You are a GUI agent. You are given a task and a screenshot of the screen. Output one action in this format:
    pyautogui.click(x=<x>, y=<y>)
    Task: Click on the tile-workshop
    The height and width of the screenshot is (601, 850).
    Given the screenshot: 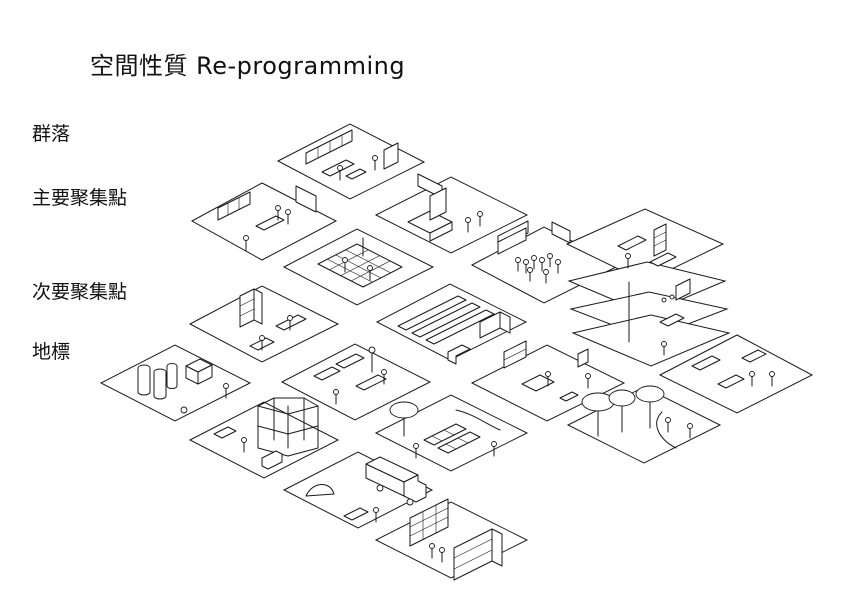 What is the action you would take?
    pyautogui.click(x=264, y=324)
    